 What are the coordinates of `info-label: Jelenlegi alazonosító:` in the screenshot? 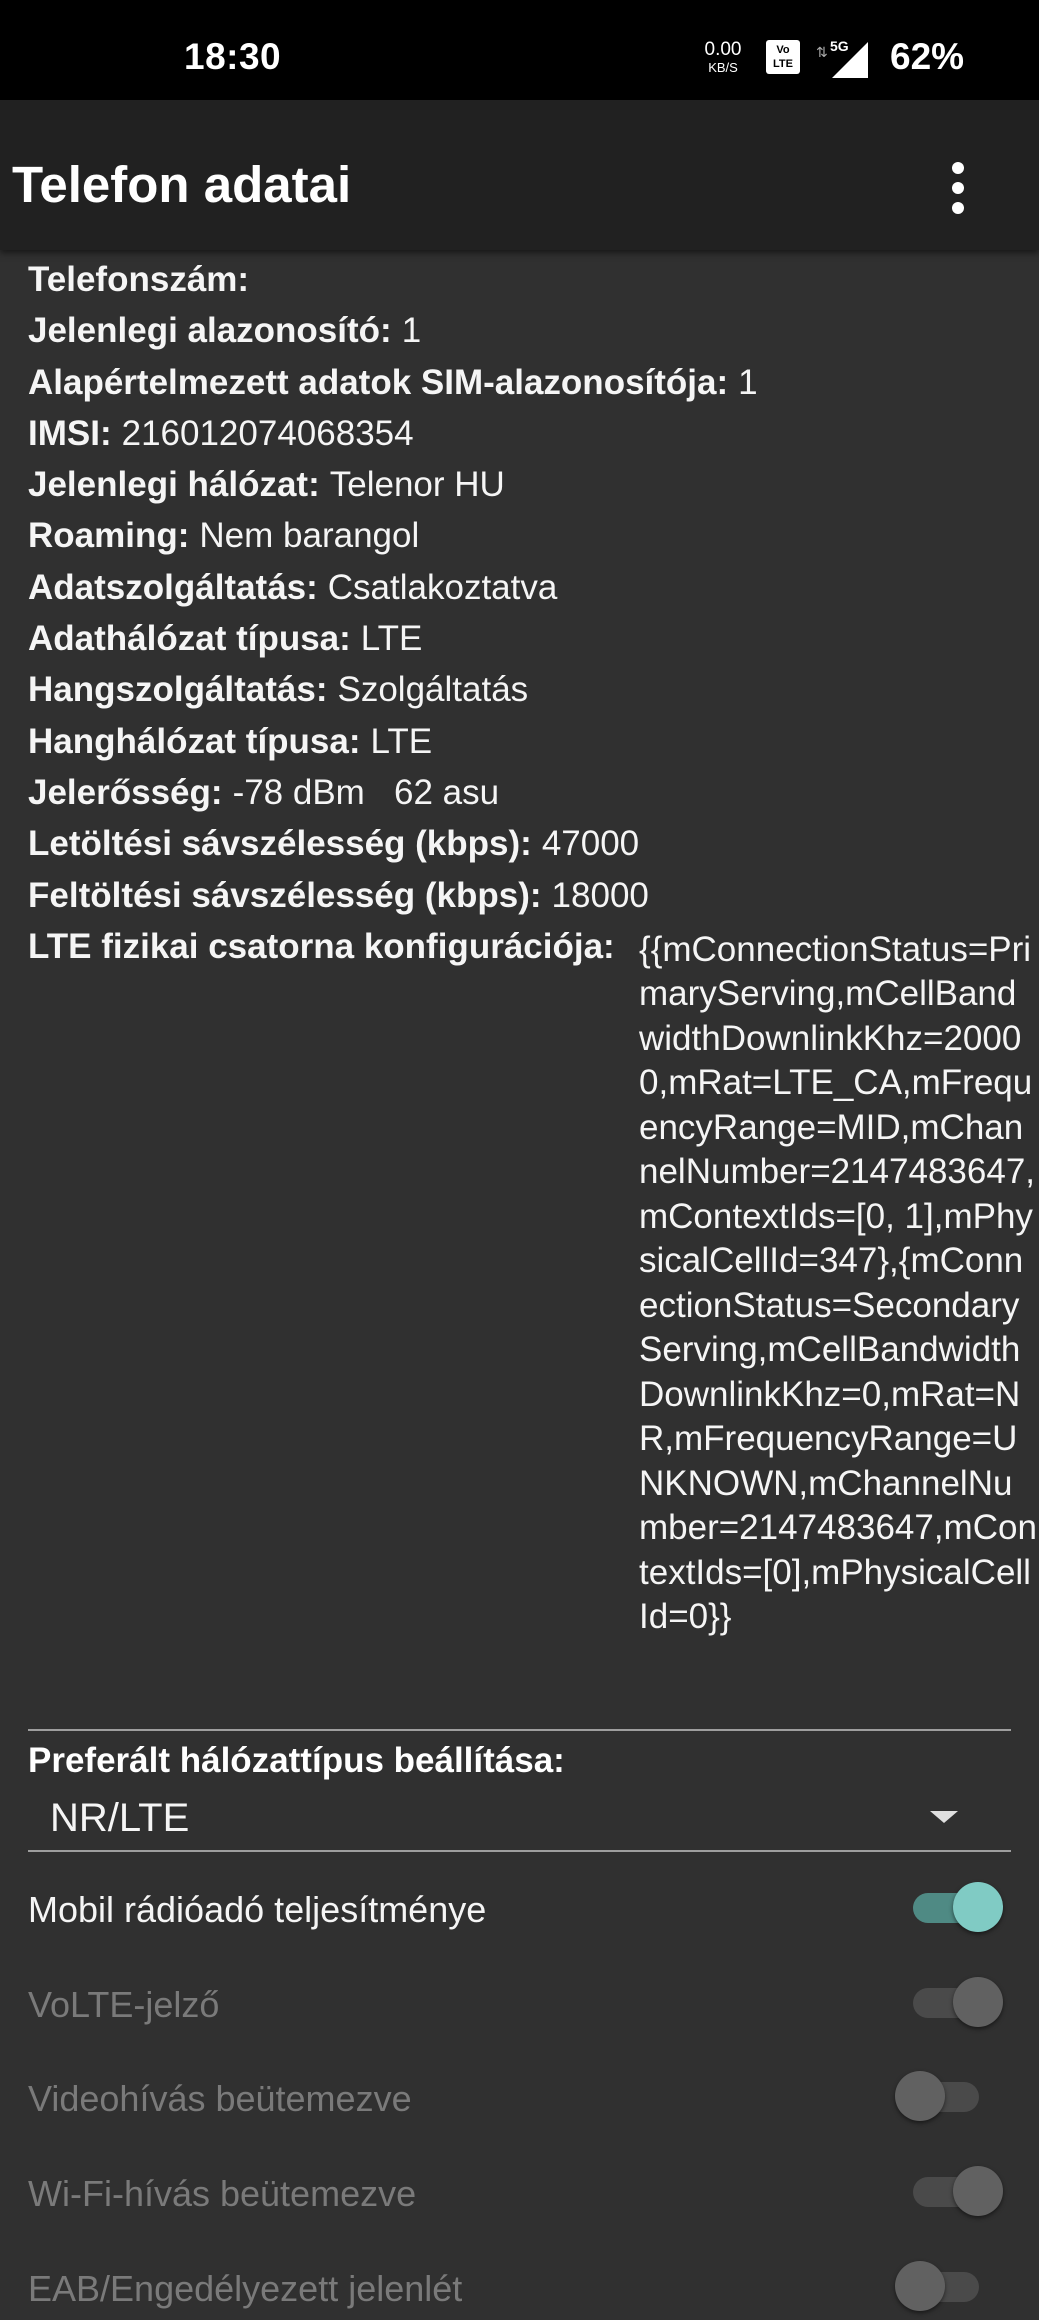 It's located at (210, 331).